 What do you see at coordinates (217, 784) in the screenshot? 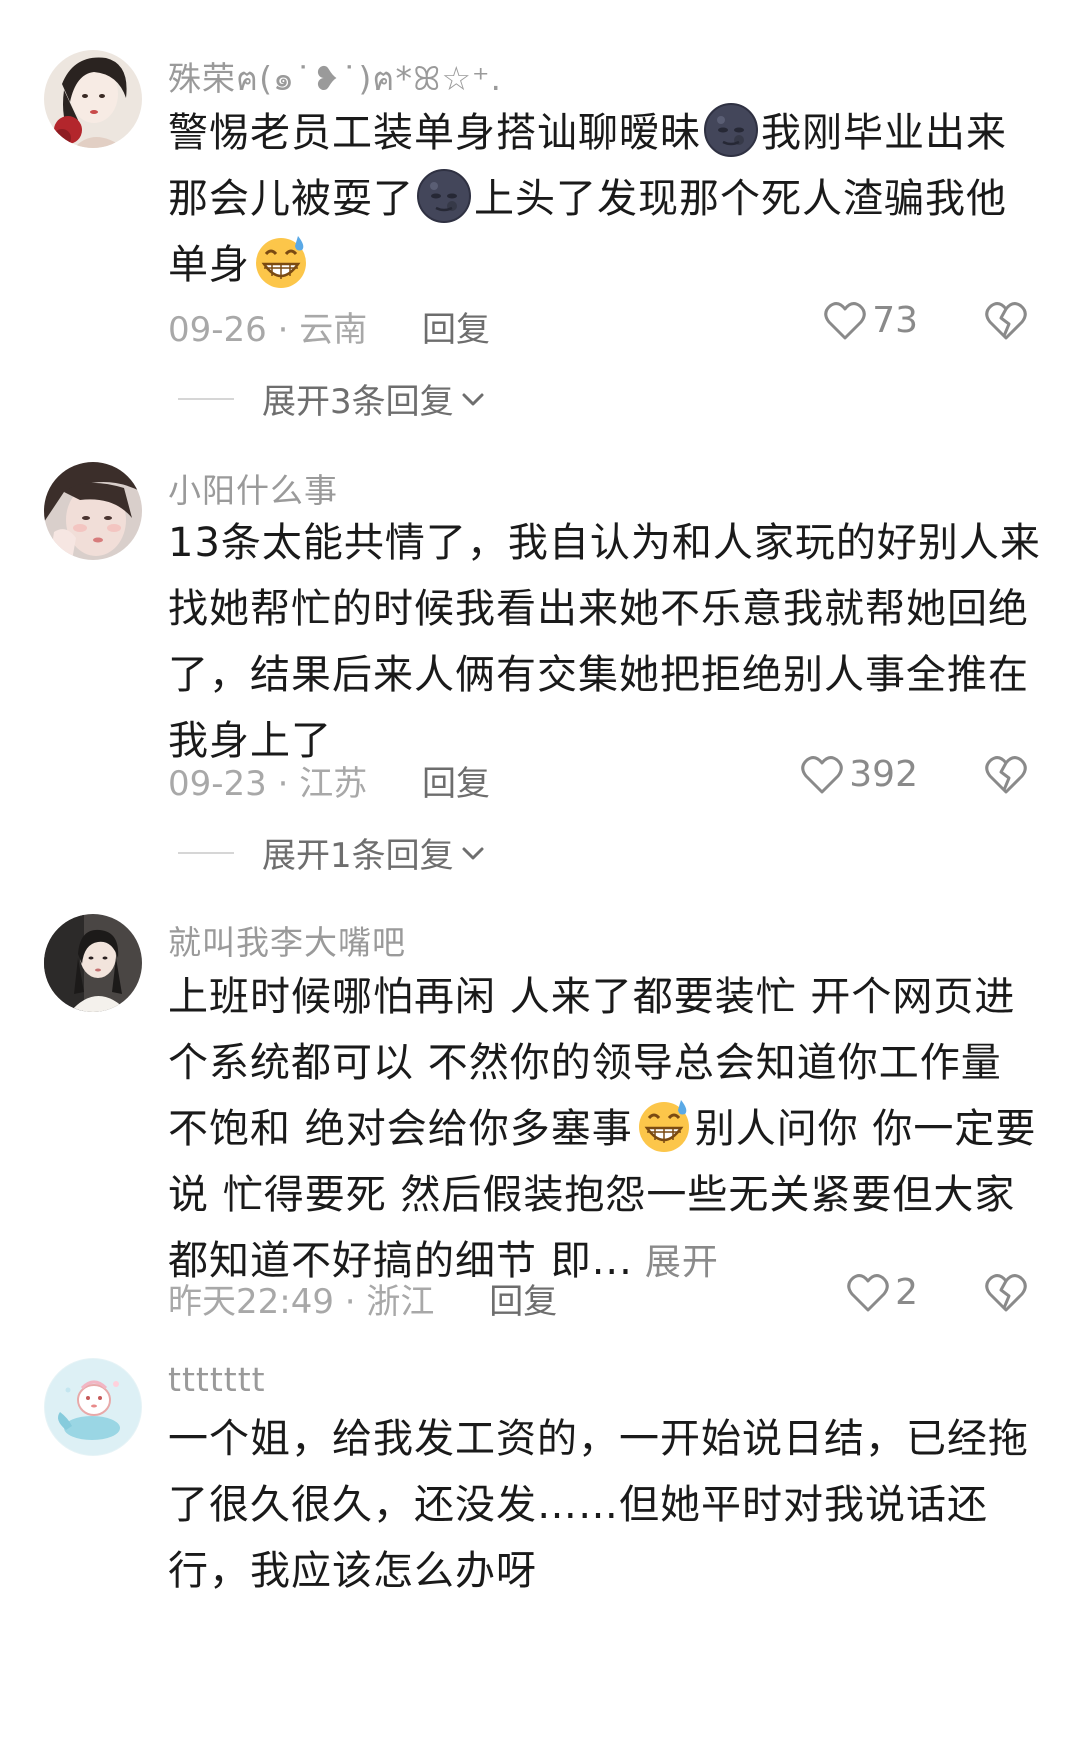
I see `comment-date: 09-23` at bounding box center [217, 784].